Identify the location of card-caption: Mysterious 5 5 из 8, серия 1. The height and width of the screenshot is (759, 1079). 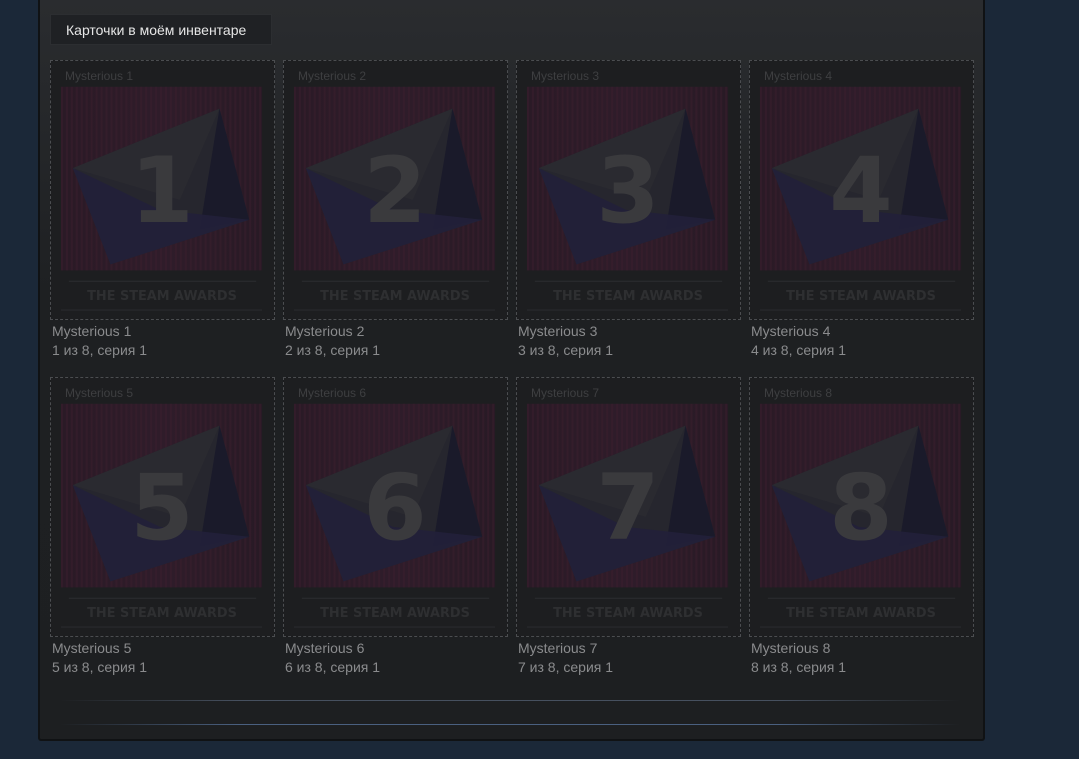
(164, 658).